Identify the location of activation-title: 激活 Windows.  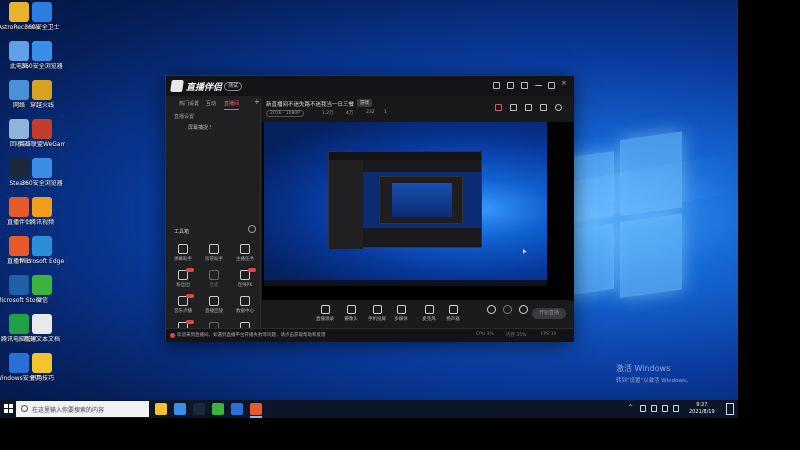
(643, 368).